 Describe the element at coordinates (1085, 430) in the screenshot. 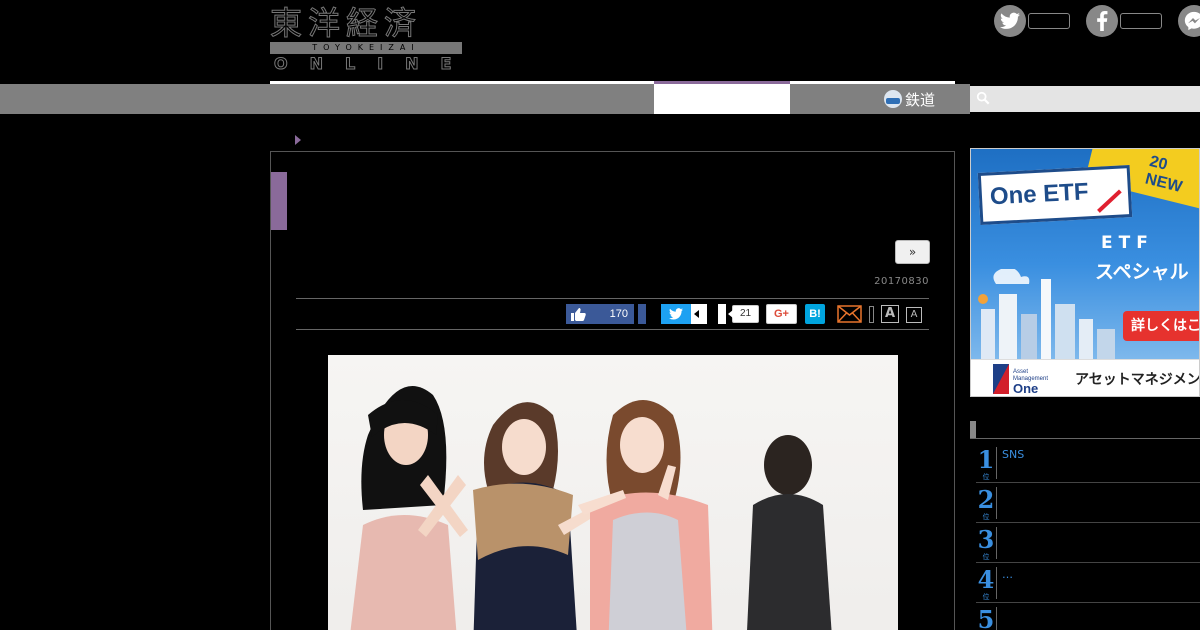

I see `ranking-header` at that location.